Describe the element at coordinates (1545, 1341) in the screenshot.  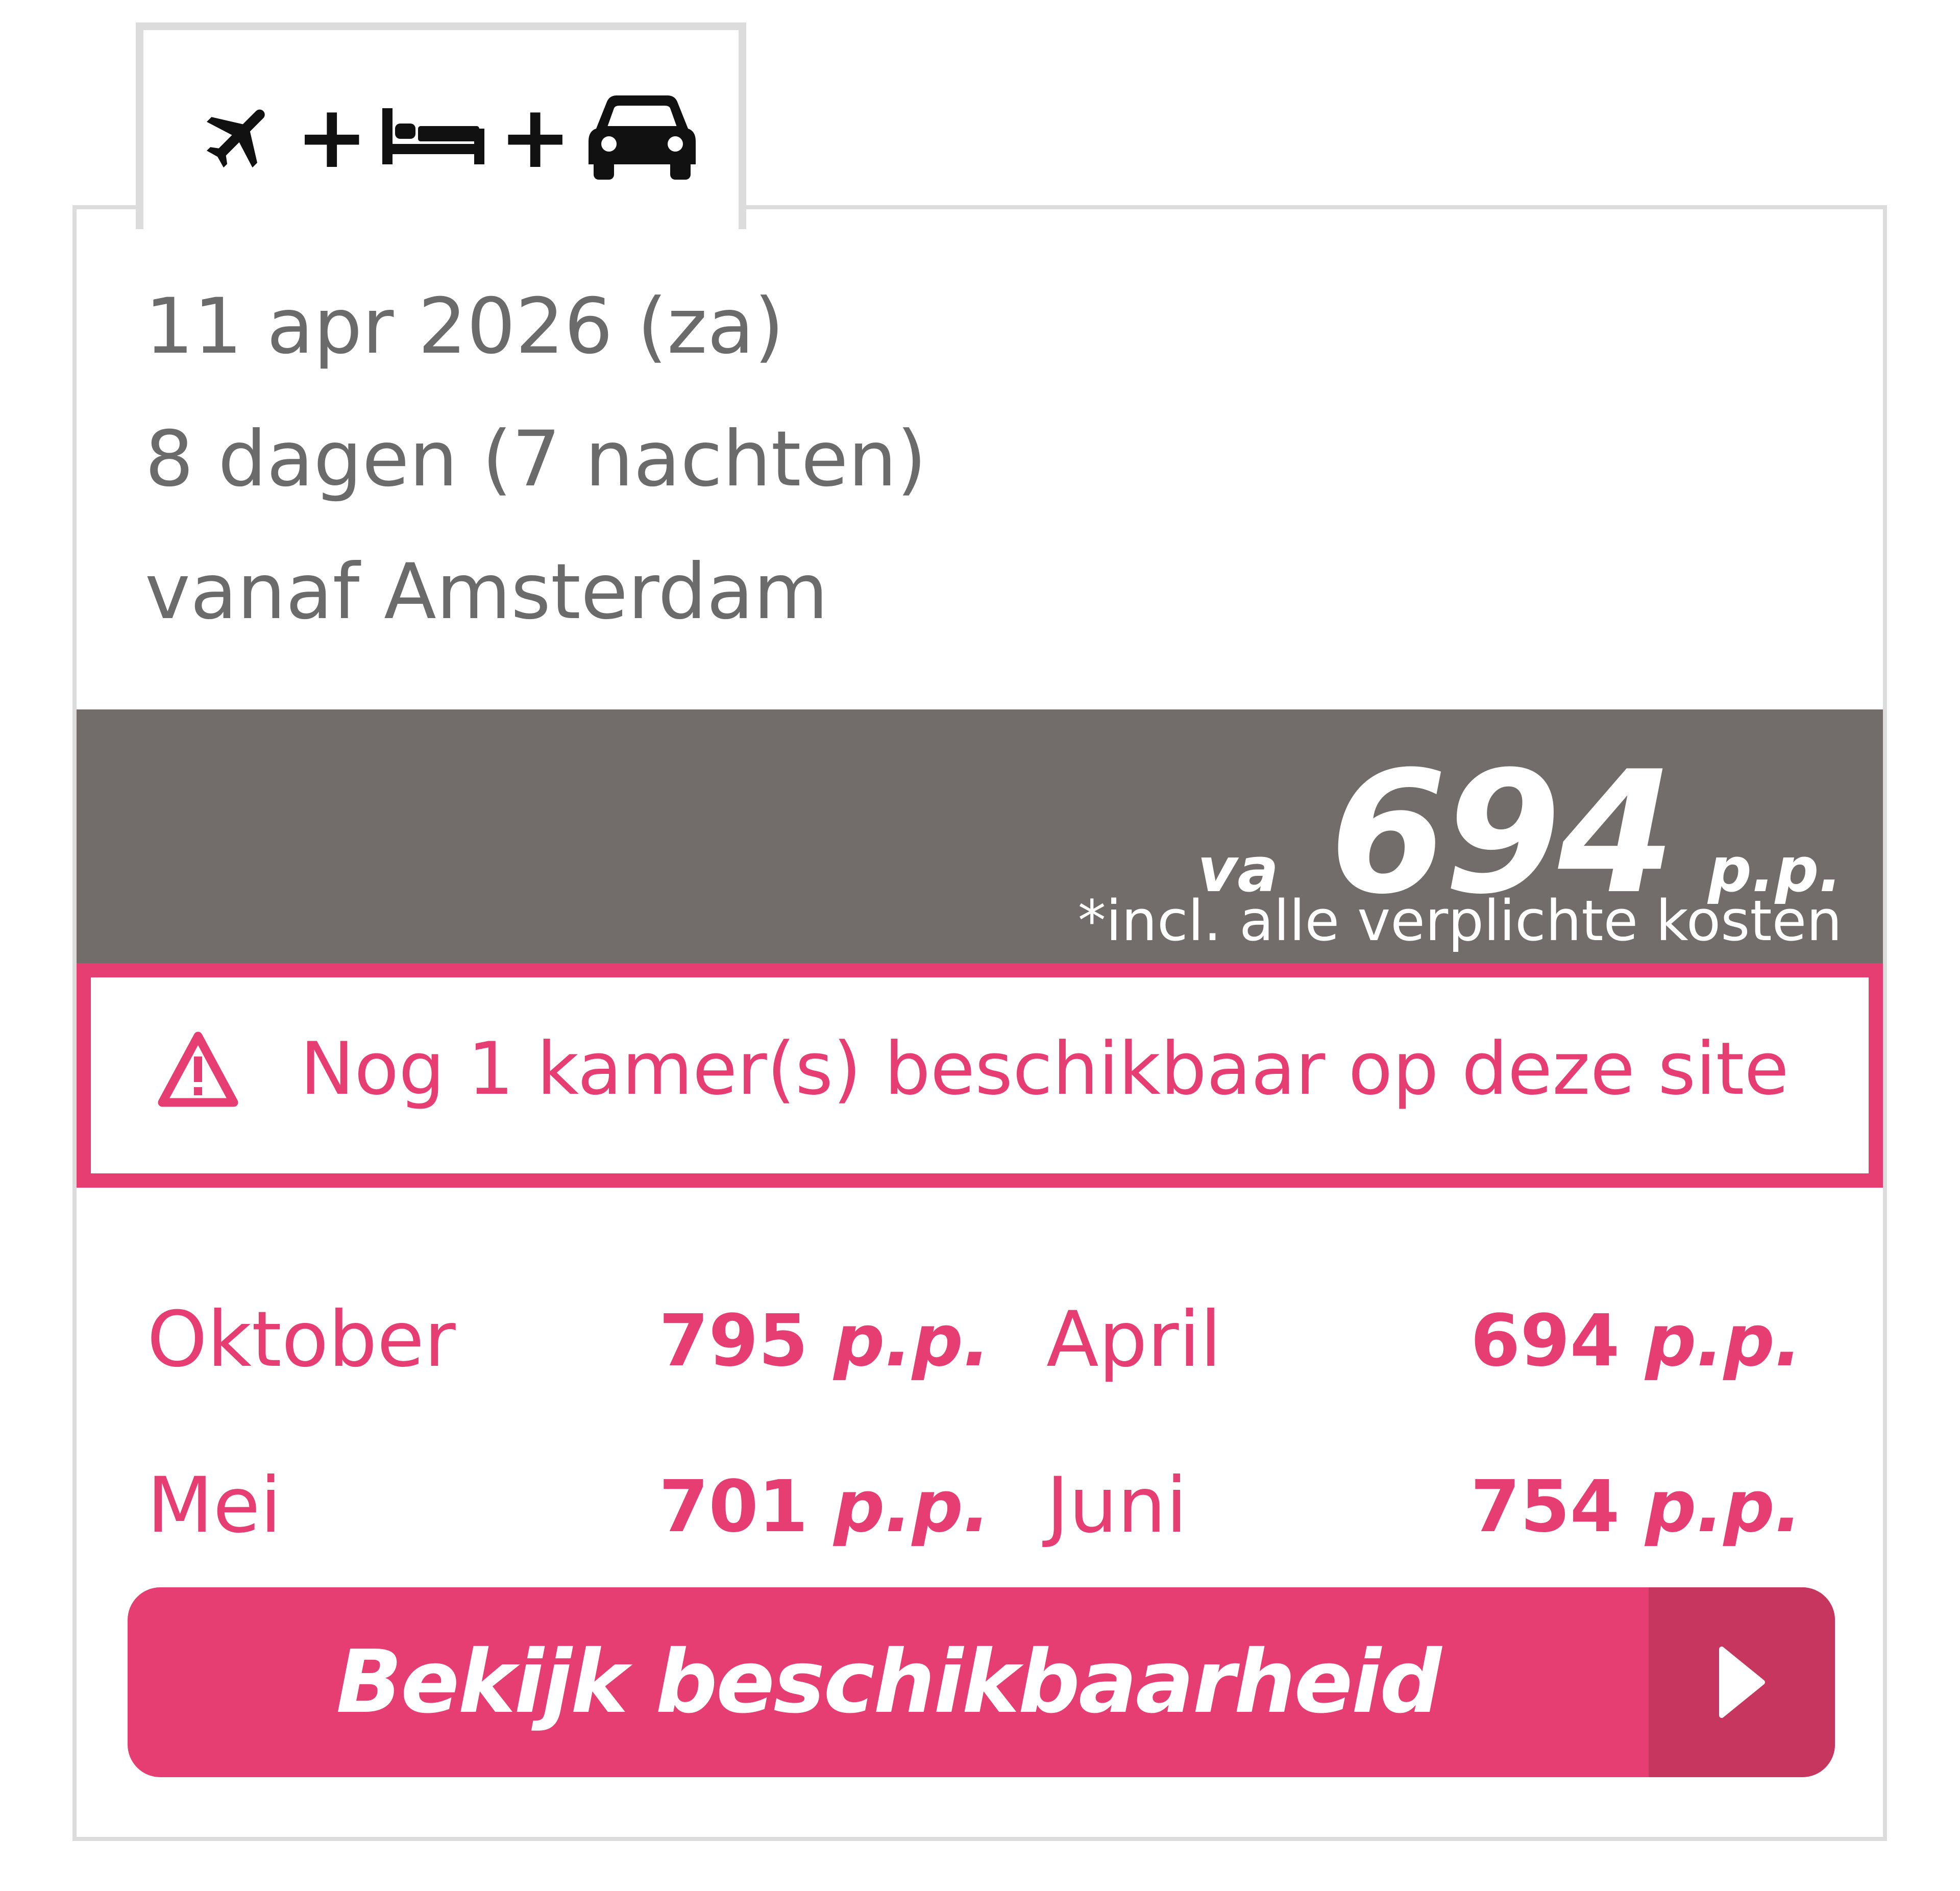
I see `month-price-value: 694` at that location.